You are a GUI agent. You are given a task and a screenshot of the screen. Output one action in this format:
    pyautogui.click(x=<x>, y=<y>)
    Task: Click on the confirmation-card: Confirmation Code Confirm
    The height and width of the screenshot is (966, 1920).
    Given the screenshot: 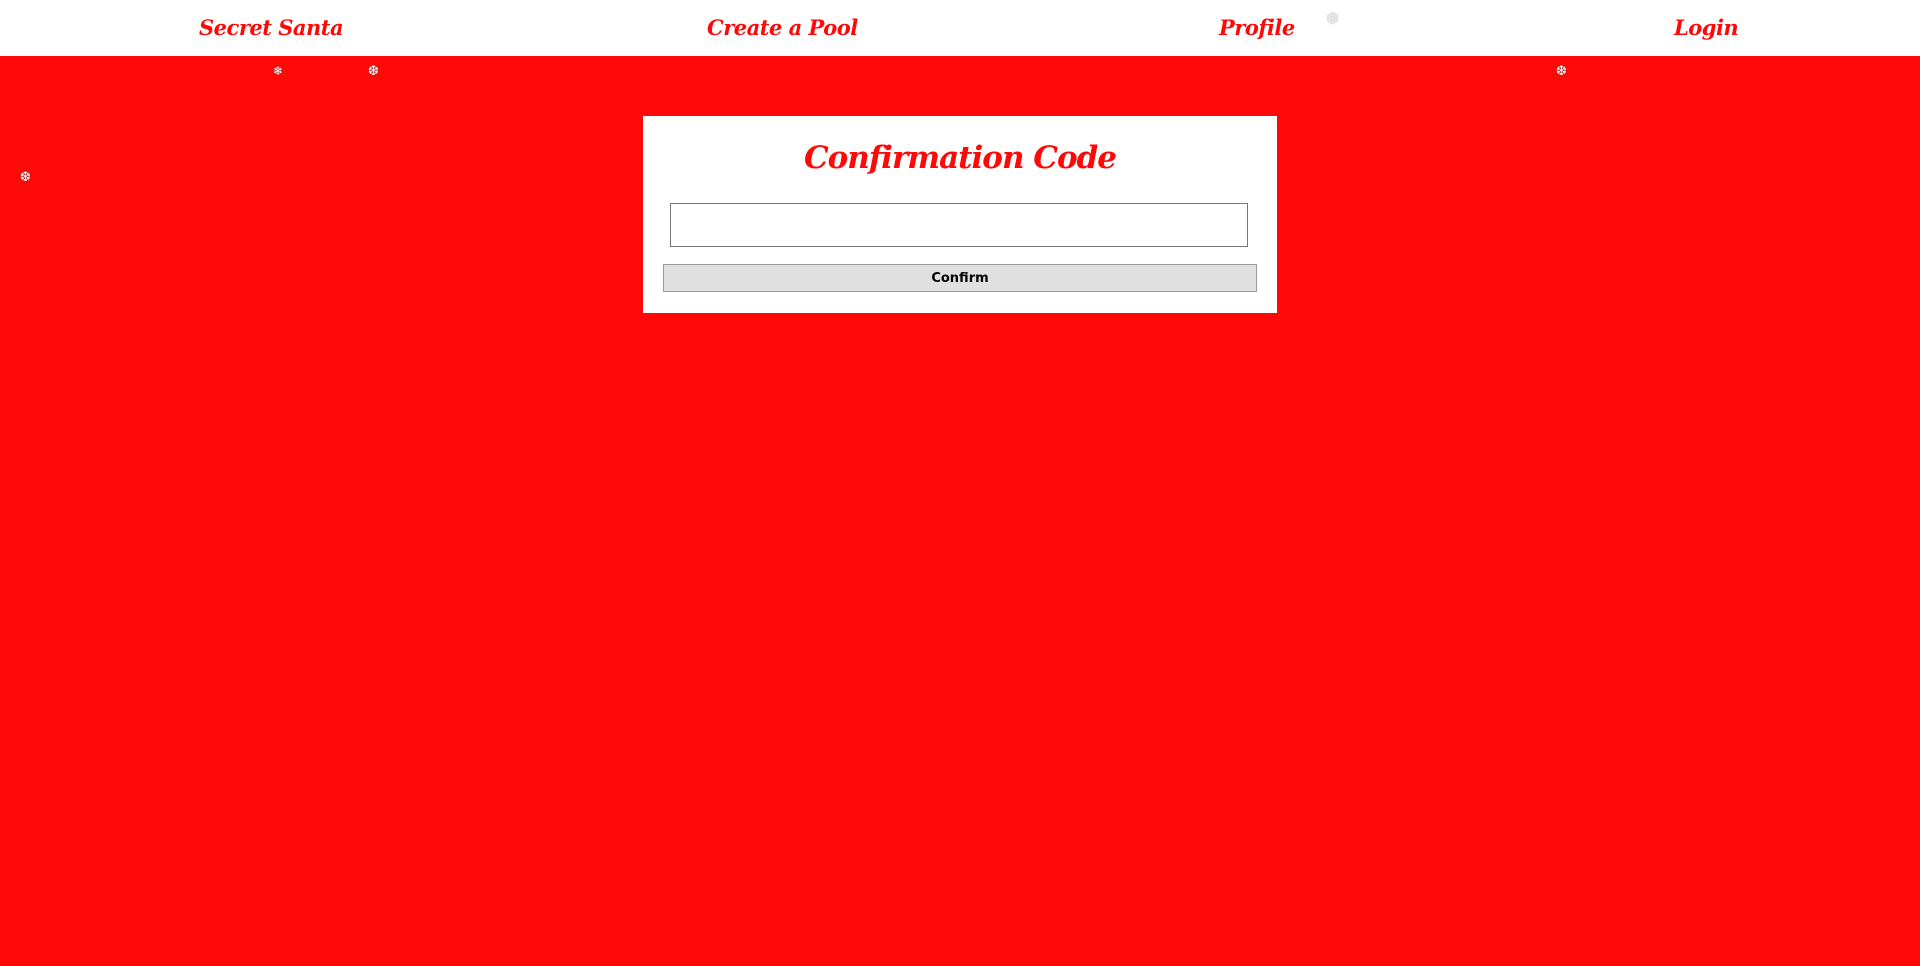 What is the action you would take?
    pyautogui.click(x=960, y=214)
    